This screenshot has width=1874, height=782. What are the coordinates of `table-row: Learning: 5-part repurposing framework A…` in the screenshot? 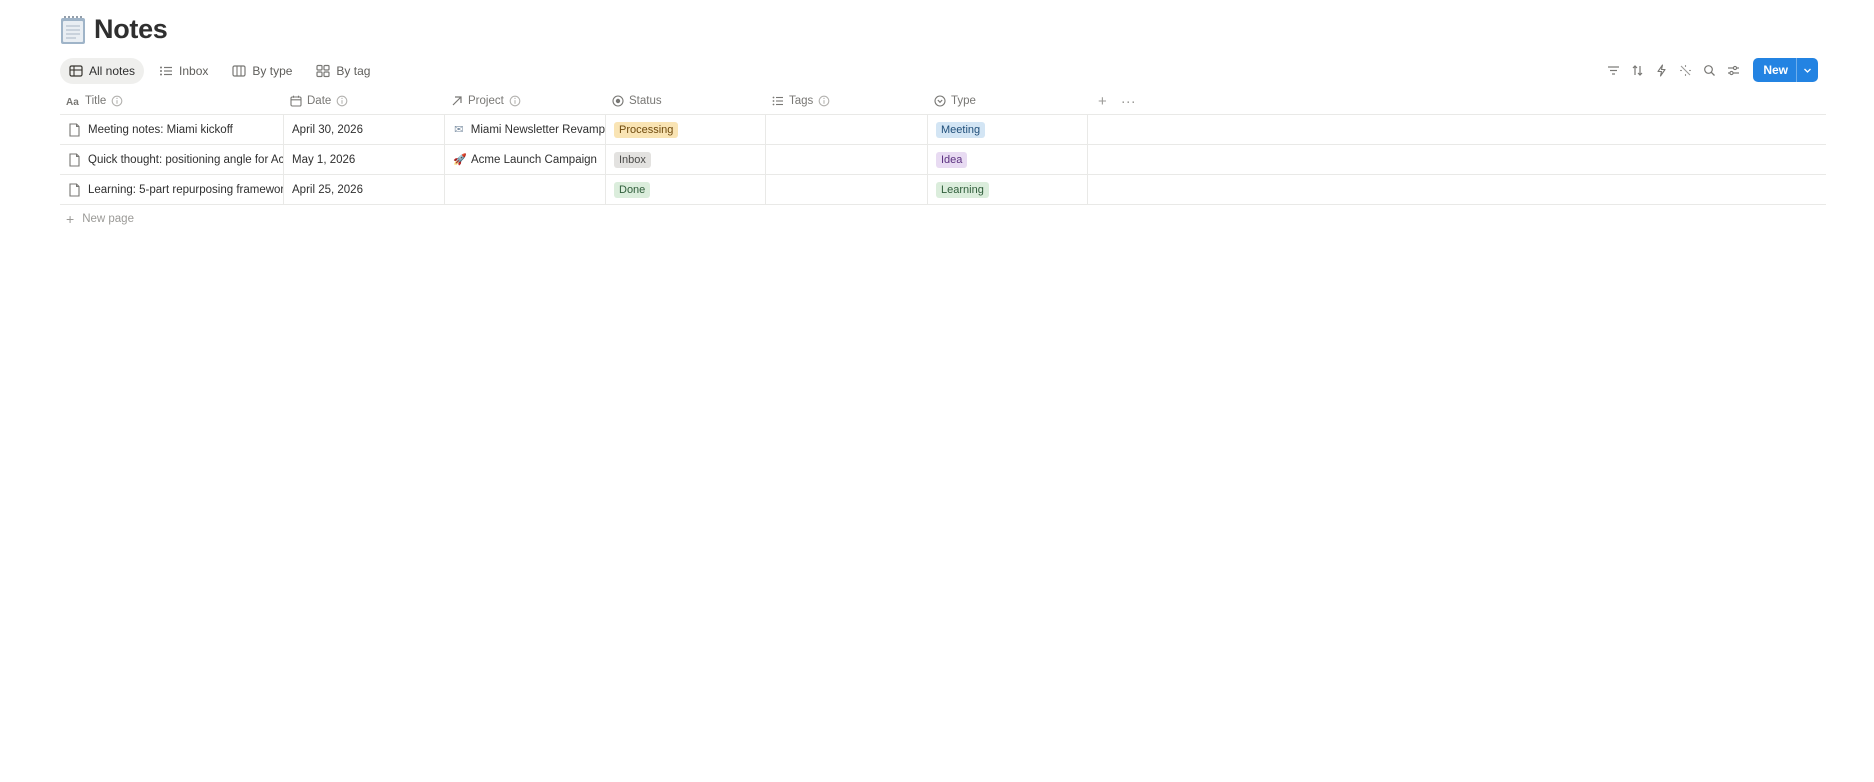 It's located at (943, 190).